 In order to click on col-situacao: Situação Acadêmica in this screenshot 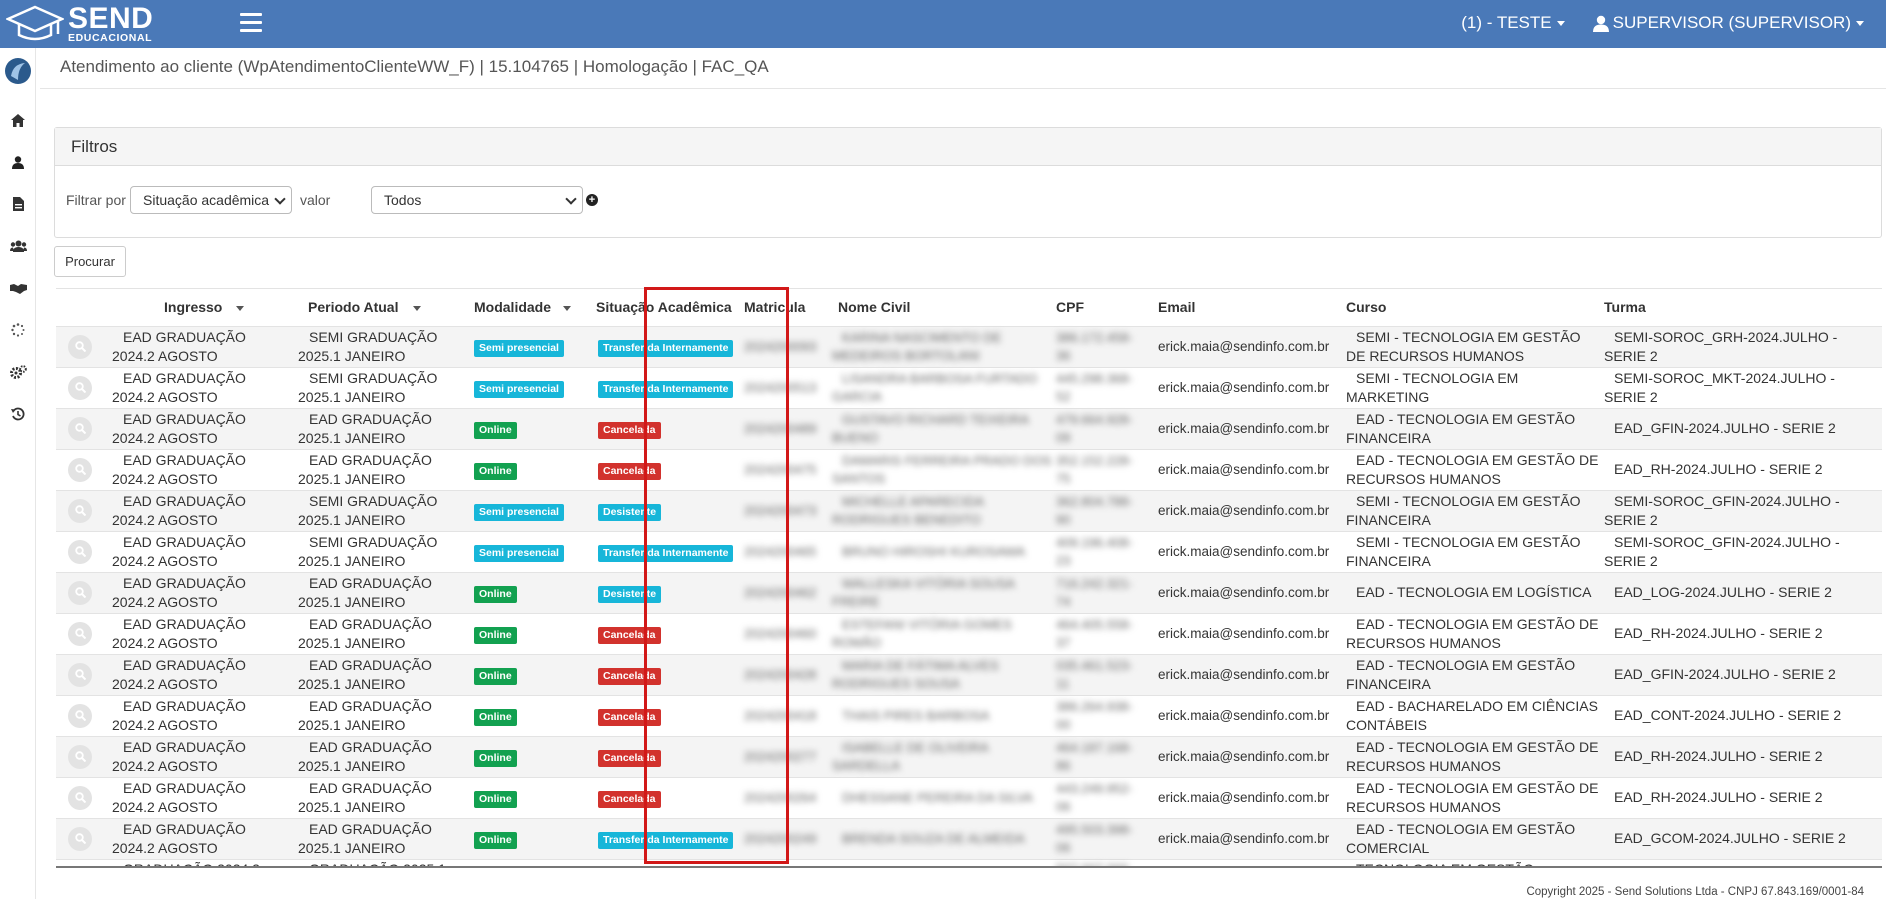, I will do `click(663, 307)`.